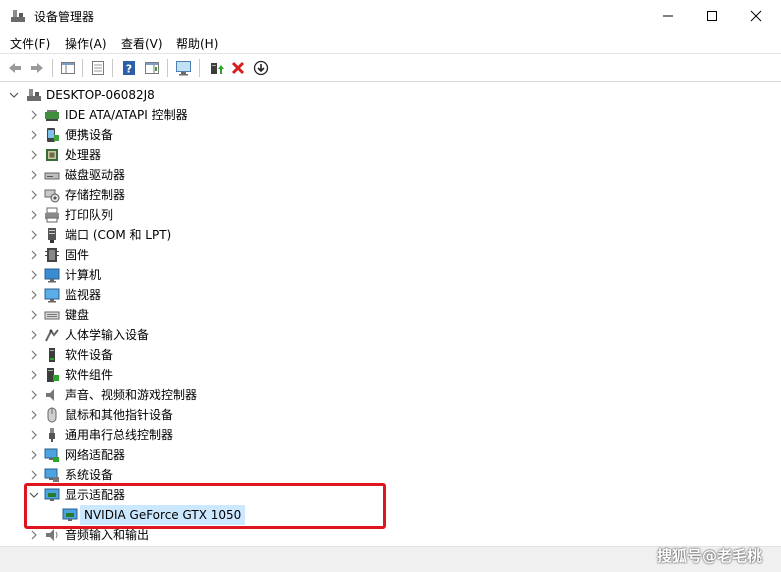 The height and width of the screenshot is (572, 781). What do you see at coordinates (200, 175) in the screenshot?
I see `tree-category: 磁盘驱动器` at bounding box center [200, 175].